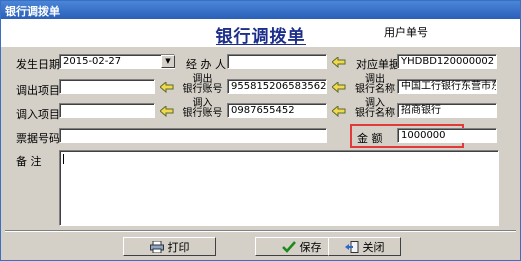 The height and width of the screenshot is (261, 521). I want to click on handler-label: 经 办 人, so click(206, 64).